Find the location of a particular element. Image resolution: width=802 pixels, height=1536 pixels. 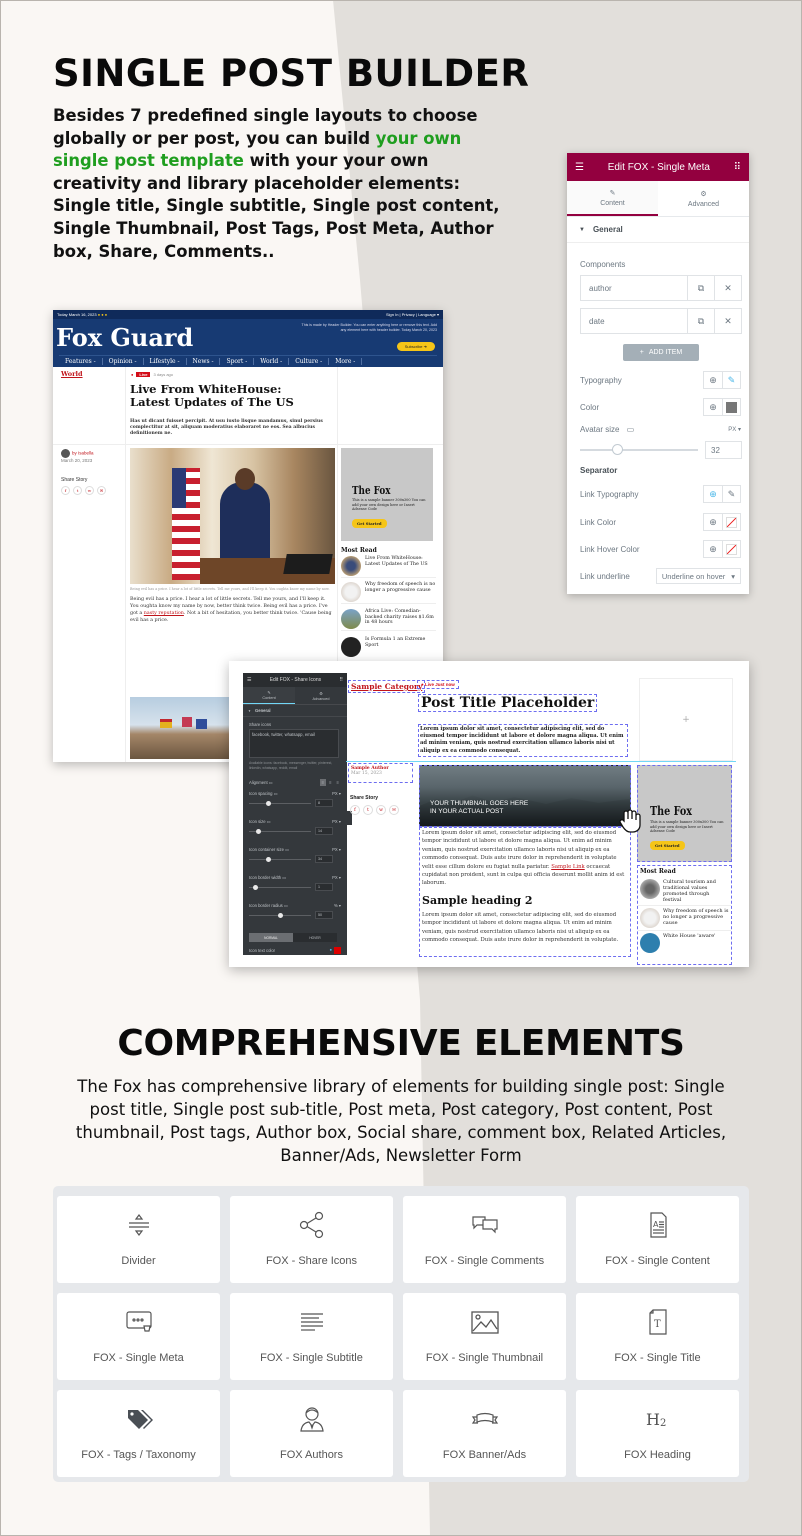

element-card: T FOX - Single Title is located at coordinates (657, 1336).